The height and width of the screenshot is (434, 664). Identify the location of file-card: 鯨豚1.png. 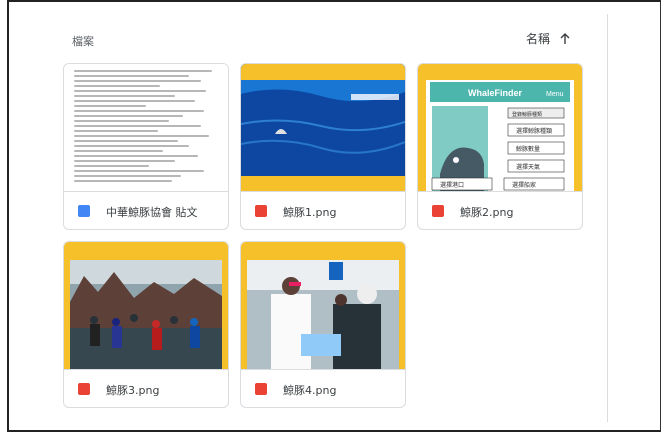
(323, 146).